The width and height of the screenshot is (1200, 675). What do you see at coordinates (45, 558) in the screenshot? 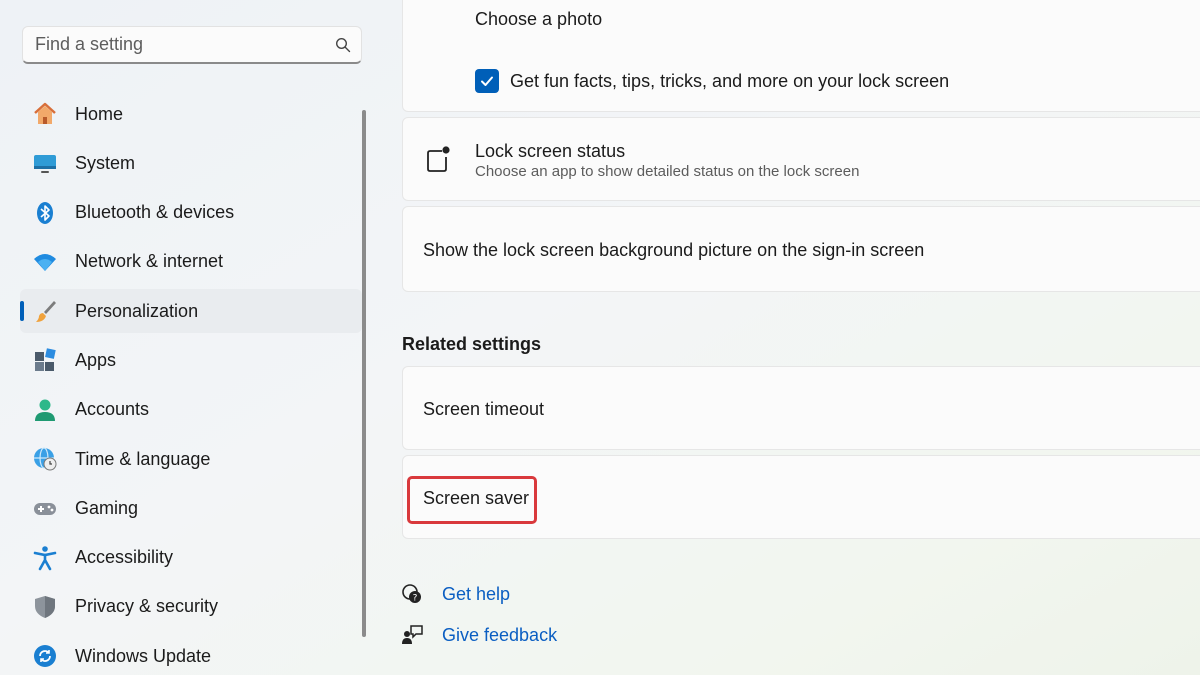
I see `accessibility-icon` at bounding box center [45, 558].